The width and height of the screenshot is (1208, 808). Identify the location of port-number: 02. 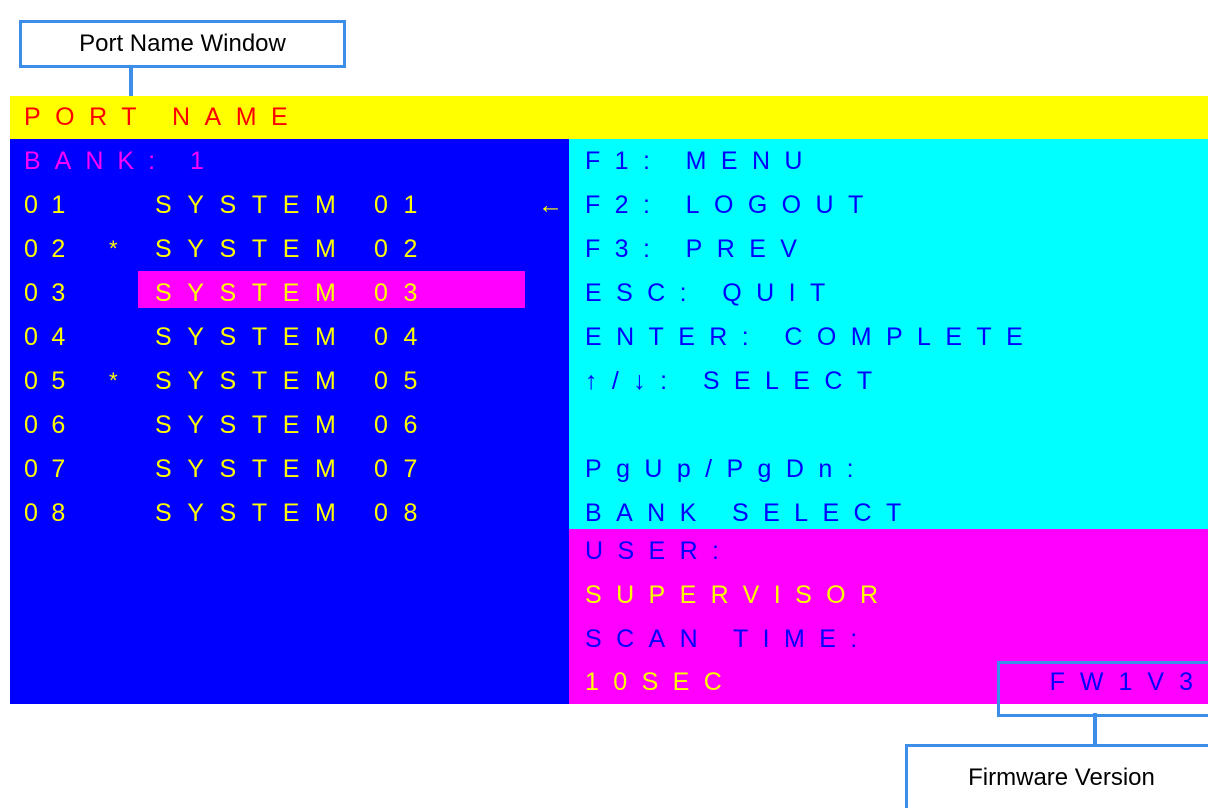
(51, 249).